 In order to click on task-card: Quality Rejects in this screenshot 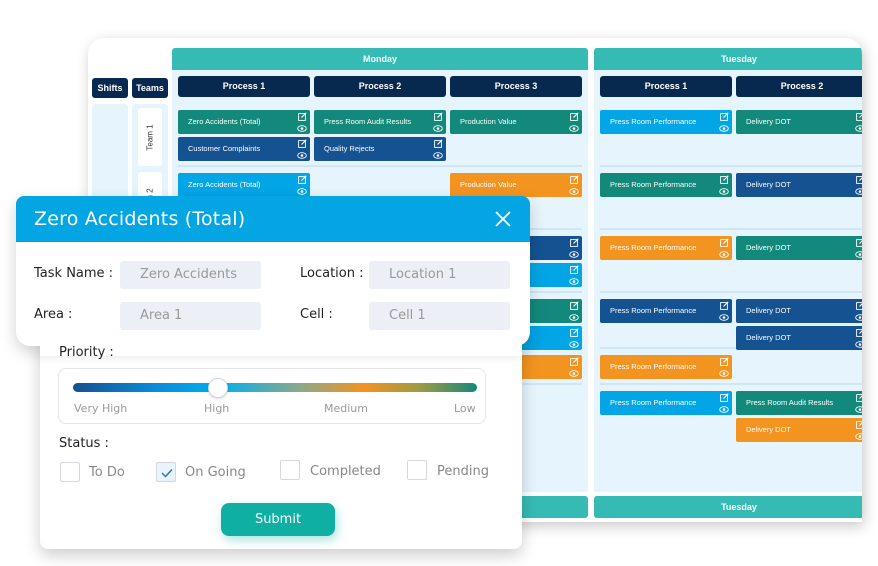, I will do `click(380, 149)`.